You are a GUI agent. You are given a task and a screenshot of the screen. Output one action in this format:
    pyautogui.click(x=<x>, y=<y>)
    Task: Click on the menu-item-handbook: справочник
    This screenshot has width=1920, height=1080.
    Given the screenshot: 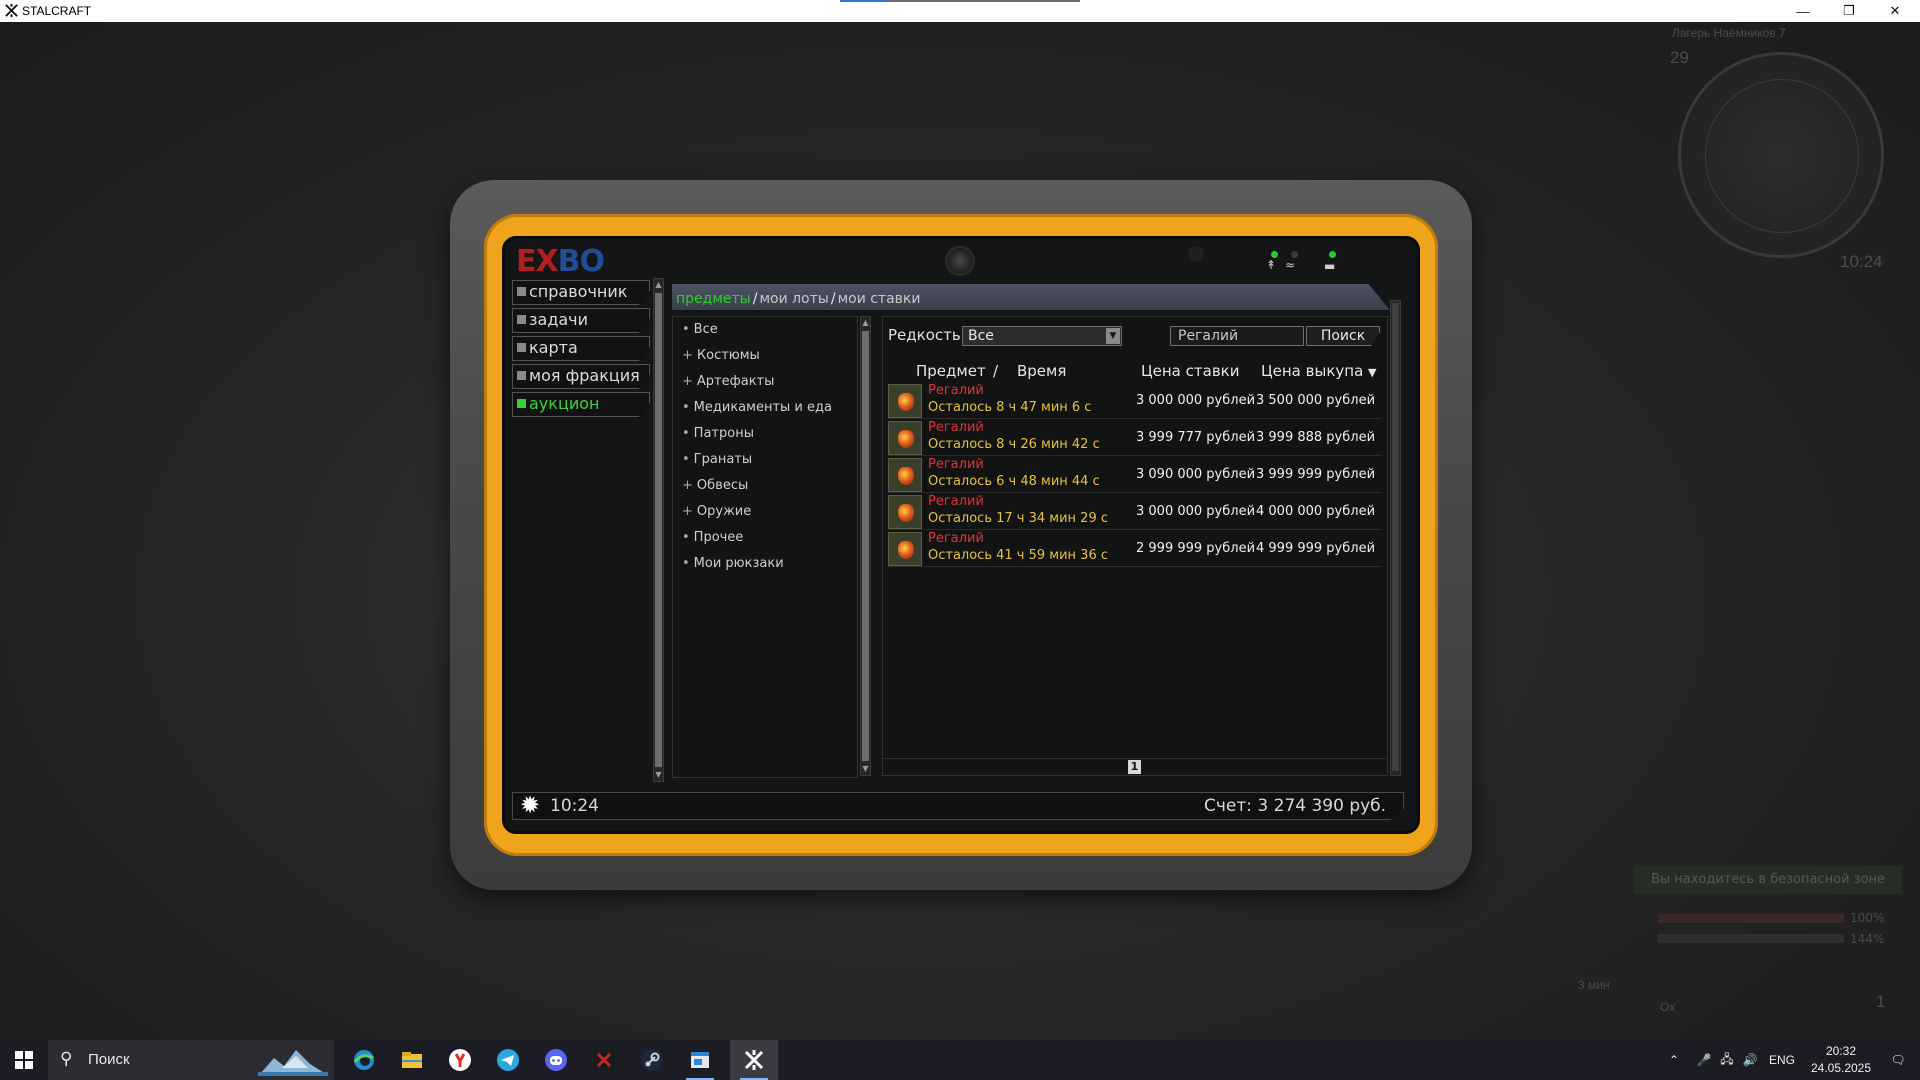 What is the action you would take?
    pyautogui.click(x=581, y=292)
    